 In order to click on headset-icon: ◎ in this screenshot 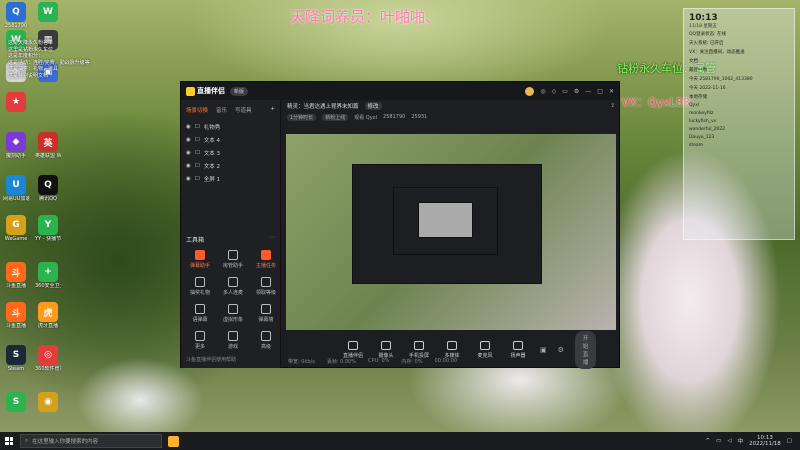, I will do `click(542, 91)`.